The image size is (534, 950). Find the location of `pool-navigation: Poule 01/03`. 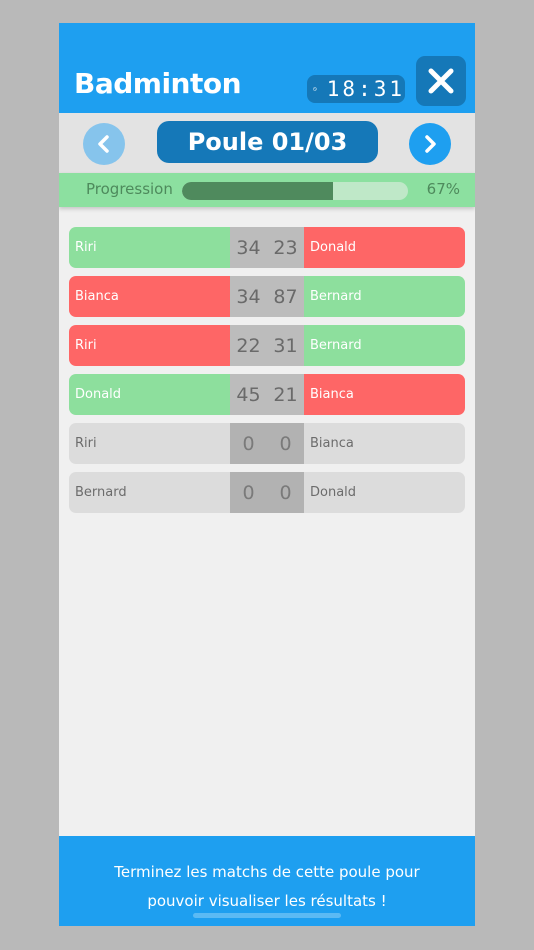

pool-navigation: Poule 01/03 is located at coordinates (267, 143).